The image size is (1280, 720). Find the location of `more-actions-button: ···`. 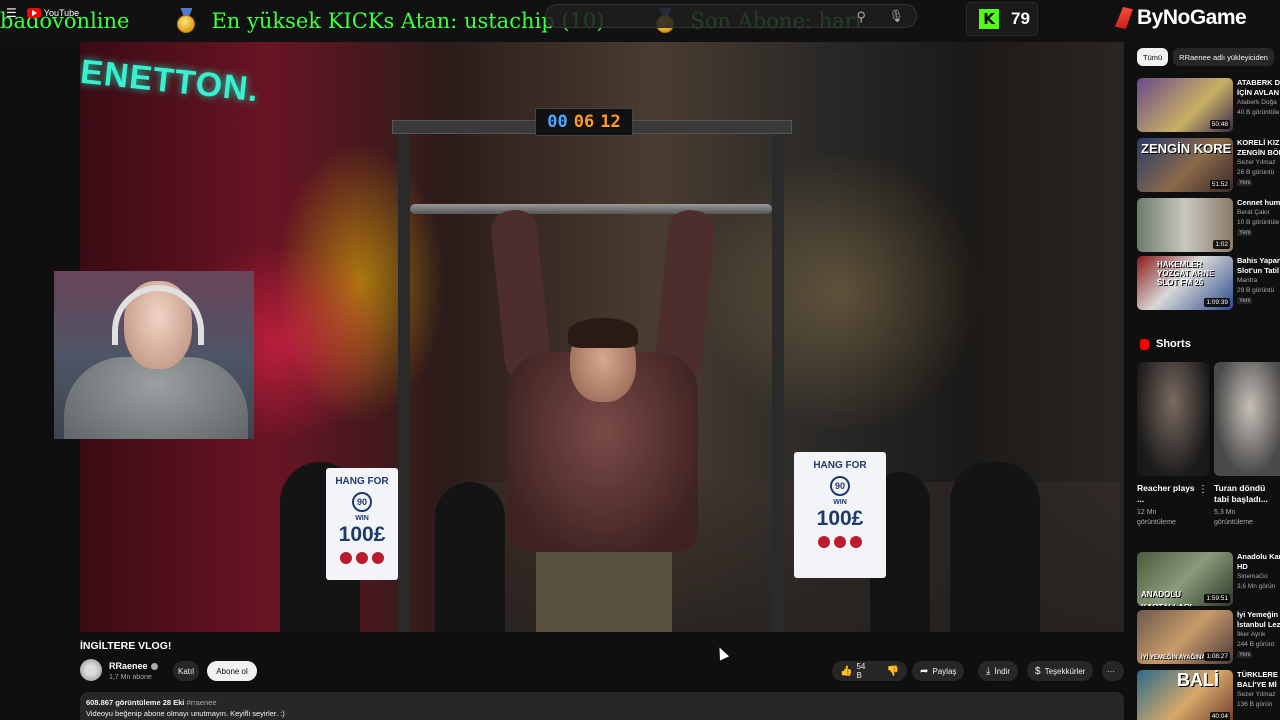

more-actions-button: ··· is located at coordinates (1113, 671).